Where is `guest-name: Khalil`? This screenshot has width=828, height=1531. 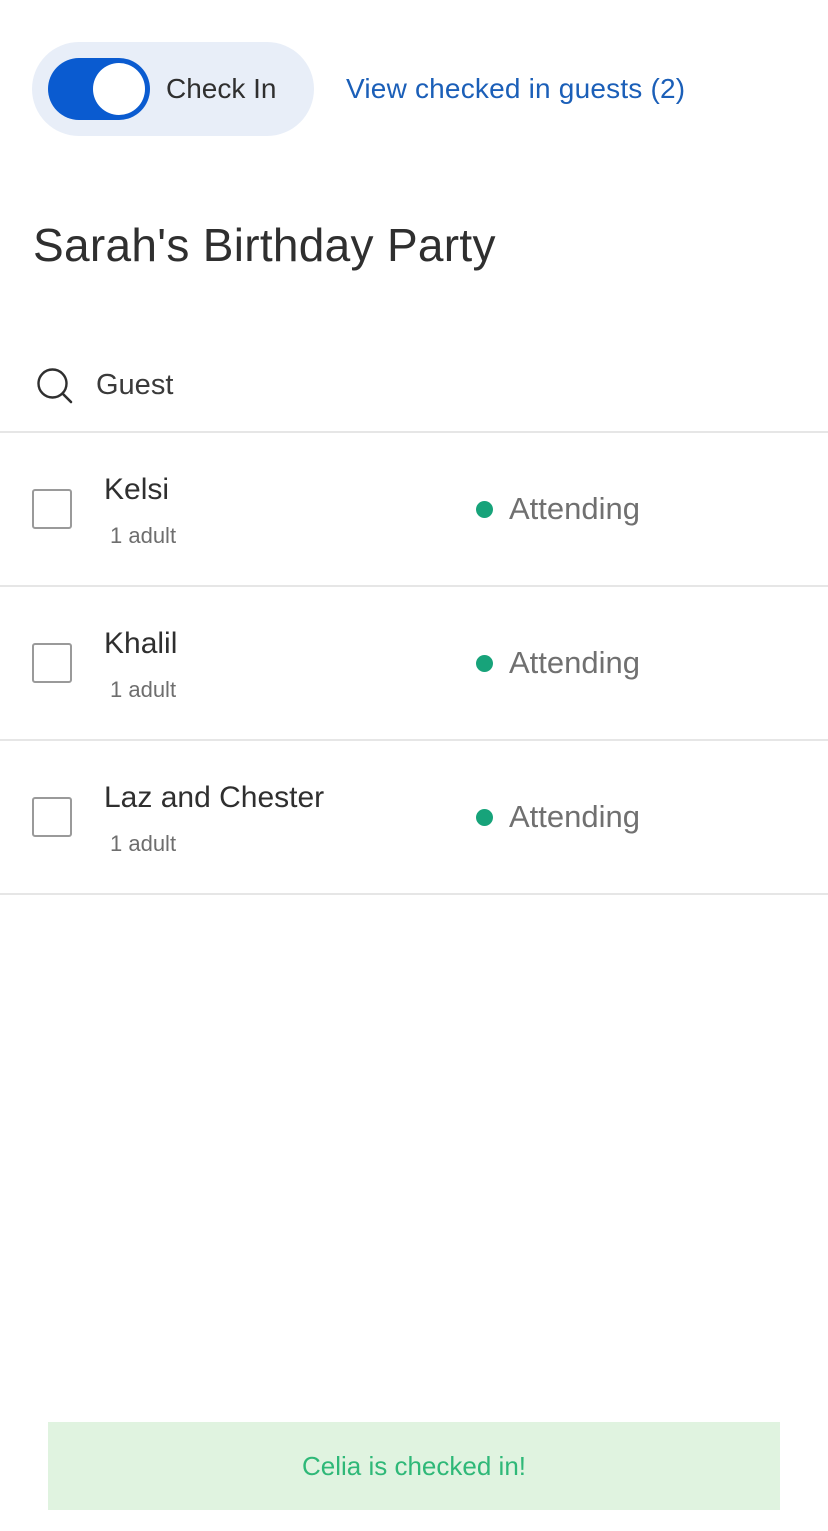 guest-name: Khalil is located at coordinates (141, 643).